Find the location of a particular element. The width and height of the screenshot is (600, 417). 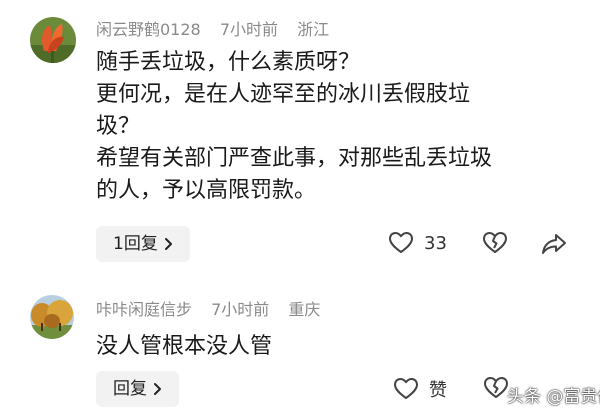

watermark: 头条 @富贵仙 is located at coordinates (553, 397).